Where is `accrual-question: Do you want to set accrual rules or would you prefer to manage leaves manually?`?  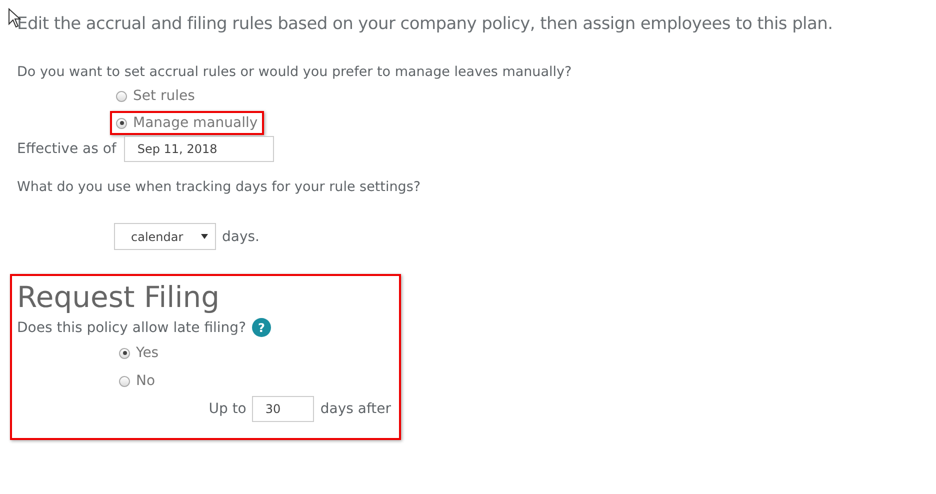 accrual-question: Do you want to set accrual rules or would you prefer to manage leaves manually? is located at coordinates (295, 72).